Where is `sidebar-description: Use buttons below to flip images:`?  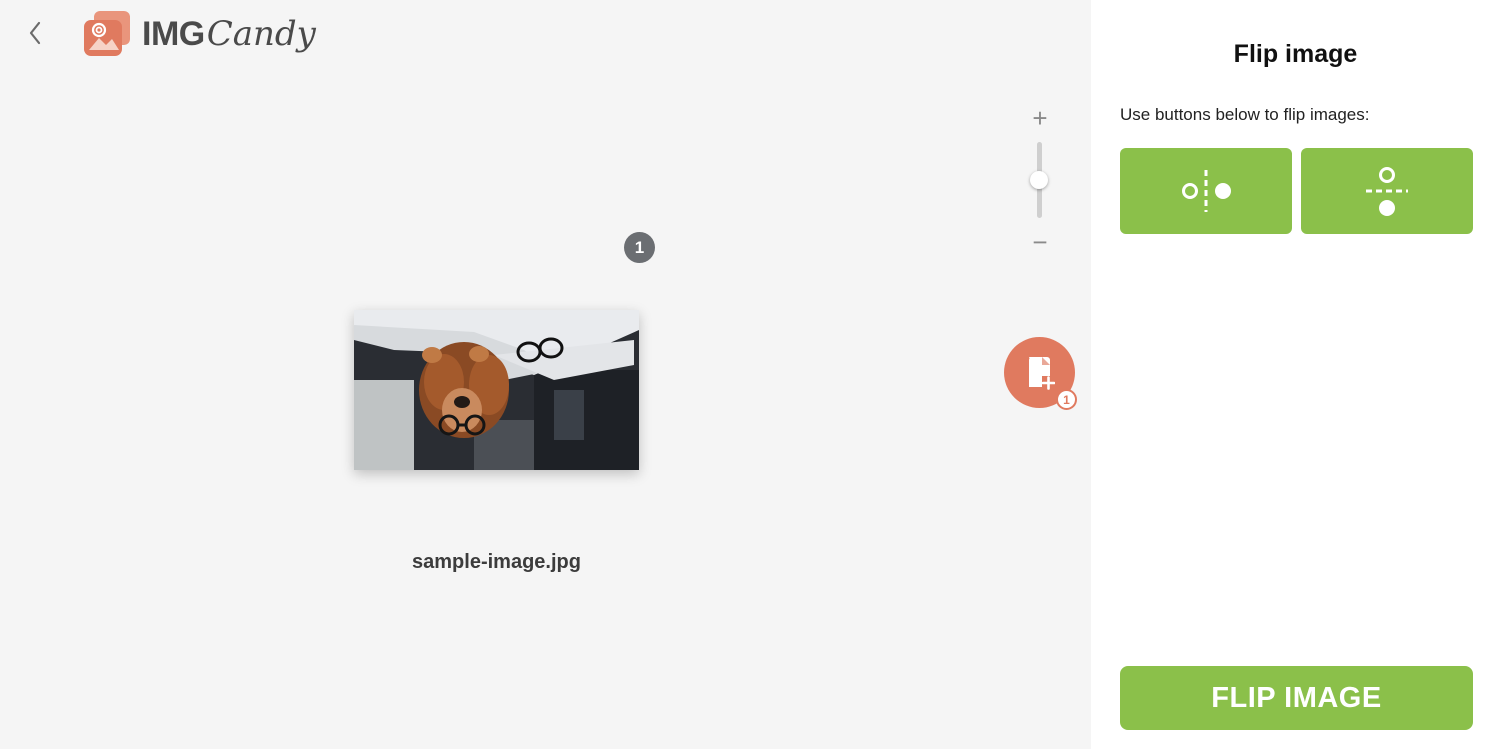 sidebar-description: Use buttons below to flip images: is located at coordinates (1245, 114).